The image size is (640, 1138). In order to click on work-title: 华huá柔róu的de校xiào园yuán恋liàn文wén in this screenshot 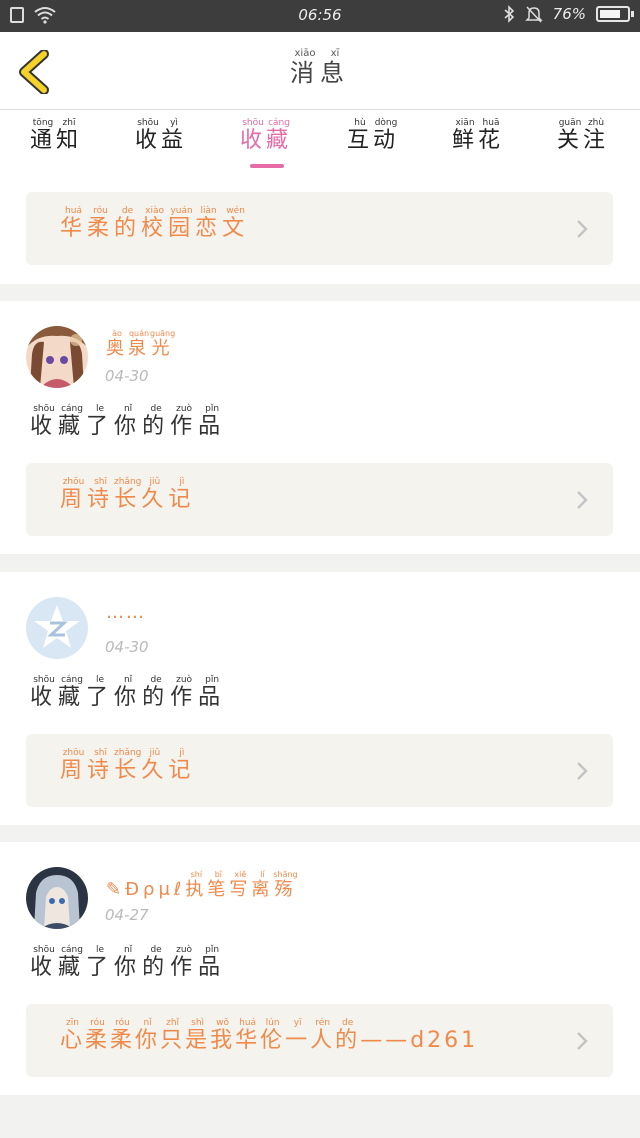, I will do `click(154, 224)`.